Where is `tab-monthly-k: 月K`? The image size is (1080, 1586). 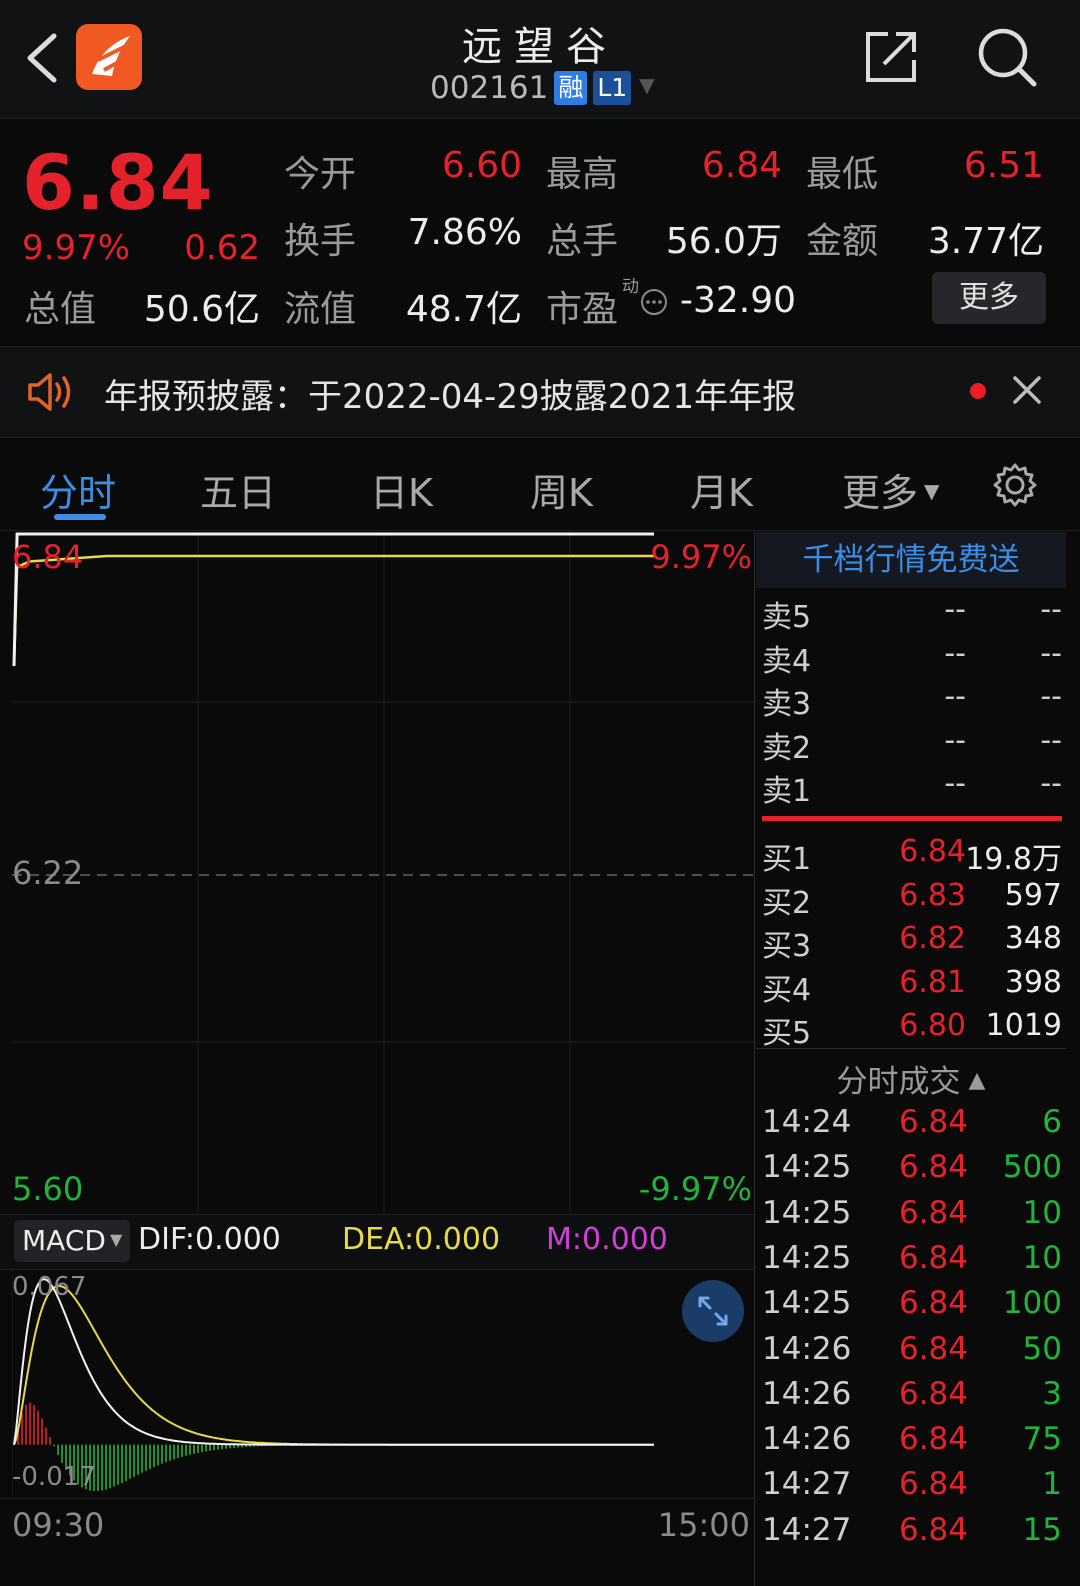
tab-monthly-k: 月K is located at coordinates (721, 489).